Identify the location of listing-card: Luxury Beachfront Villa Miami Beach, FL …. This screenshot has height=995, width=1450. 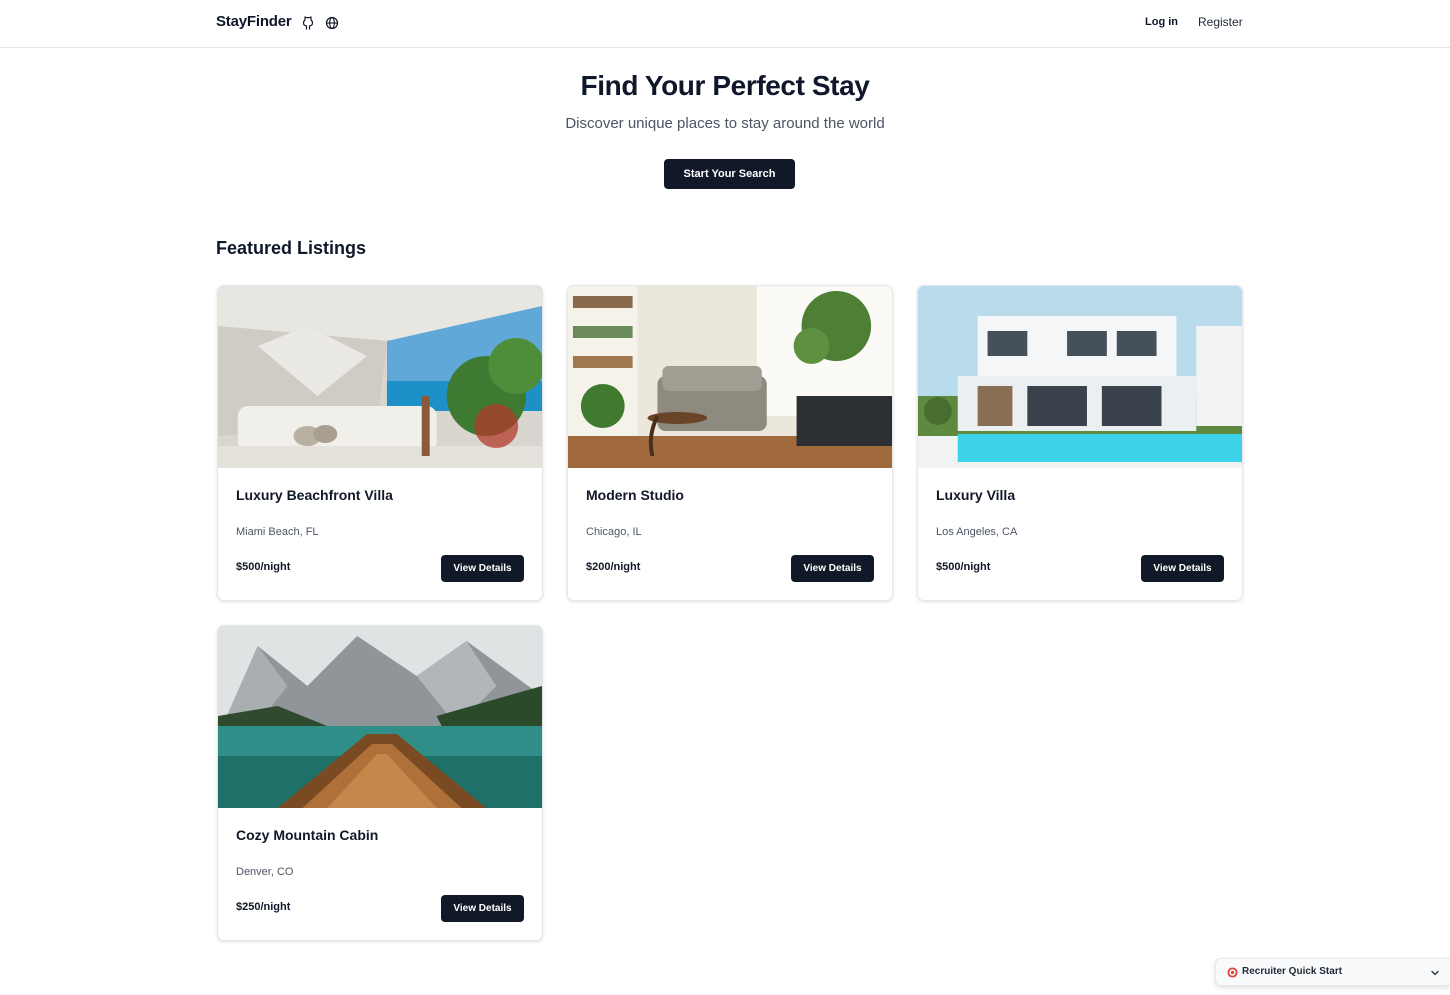
(380, 443).